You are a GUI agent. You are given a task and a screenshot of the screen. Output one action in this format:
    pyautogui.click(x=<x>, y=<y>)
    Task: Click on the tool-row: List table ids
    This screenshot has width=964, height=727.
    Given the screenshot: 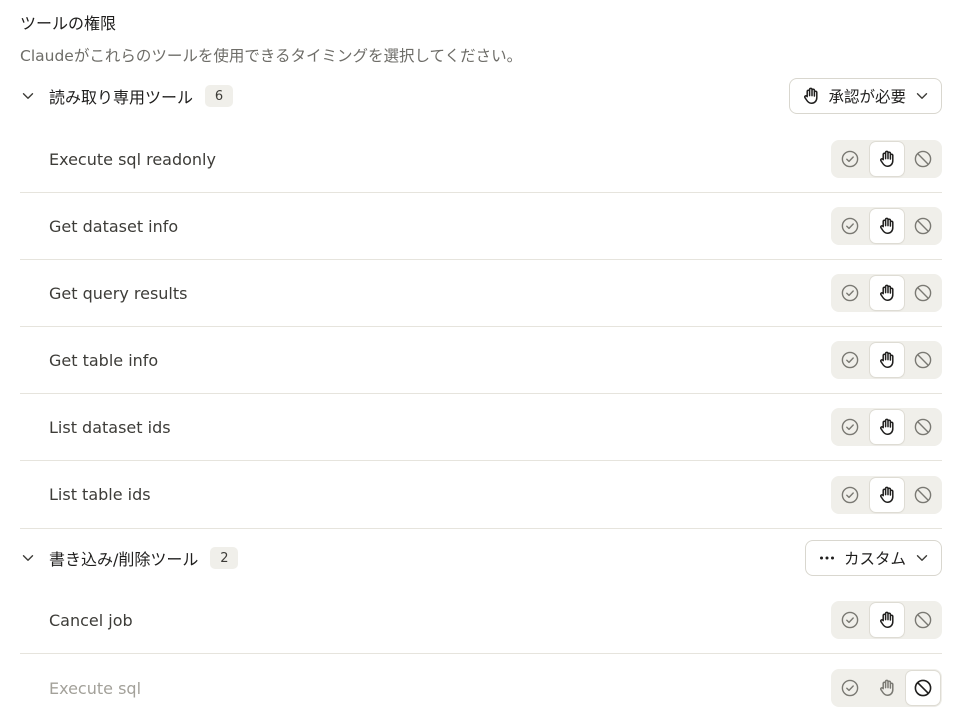 What is the action you would take?
    pyautogui.click(x=481, y=495)
    